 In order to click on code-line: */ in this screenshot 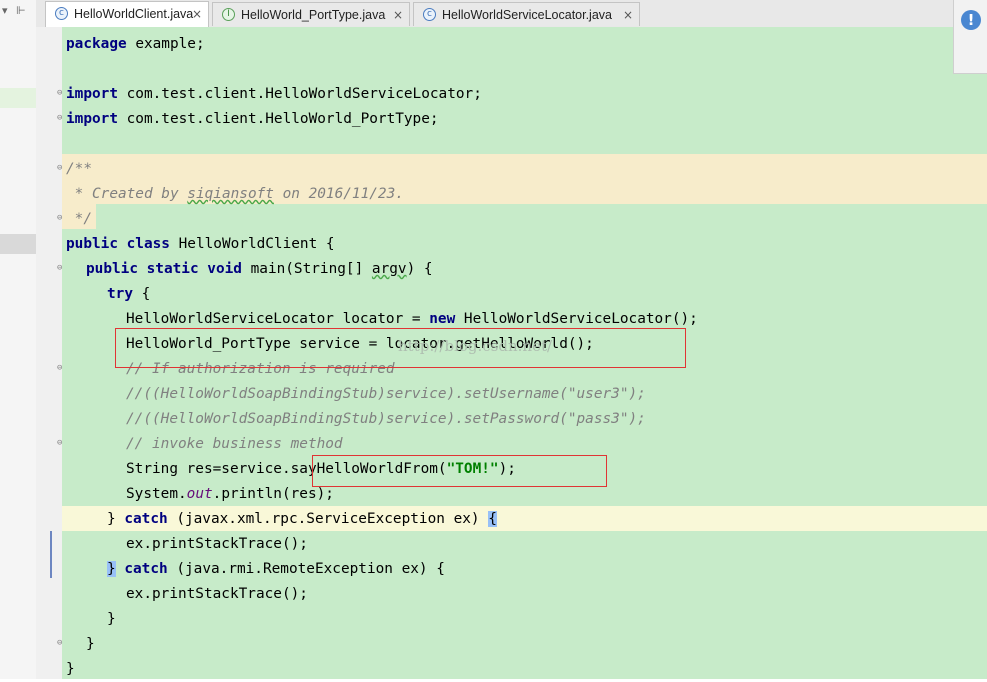, I will do `click(79, 219)`.